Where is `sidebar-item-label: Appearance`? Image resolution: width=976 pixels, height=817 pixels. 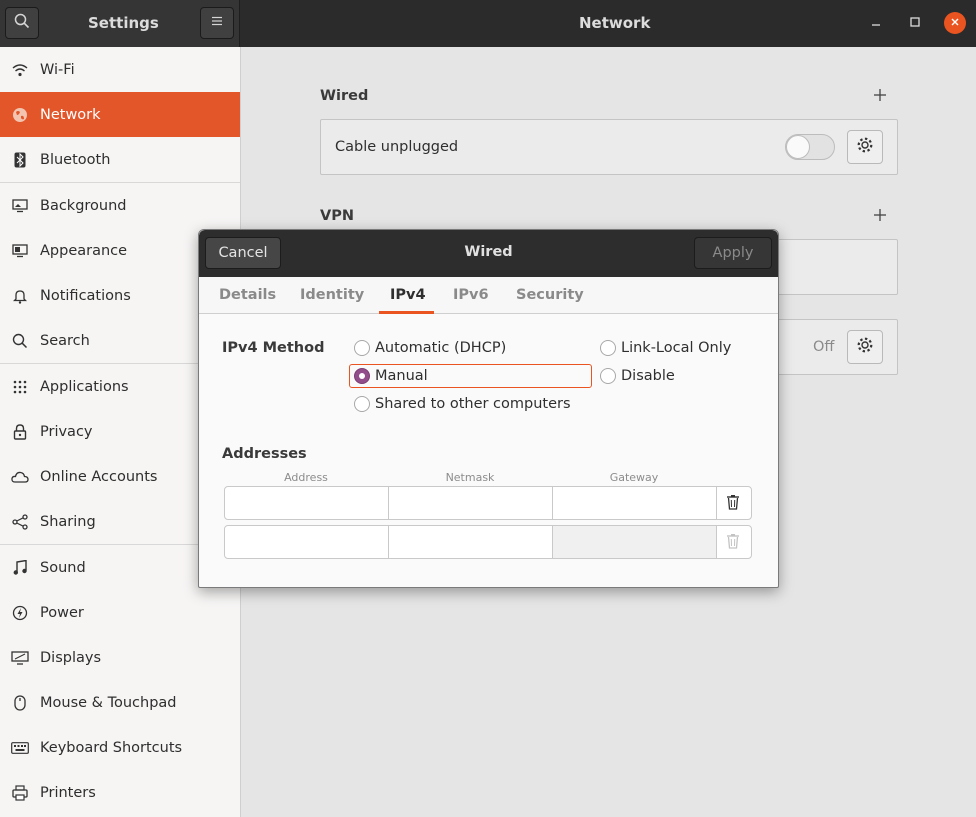
sidebar-item-label: Appearance is located at coordinates (84, 250).